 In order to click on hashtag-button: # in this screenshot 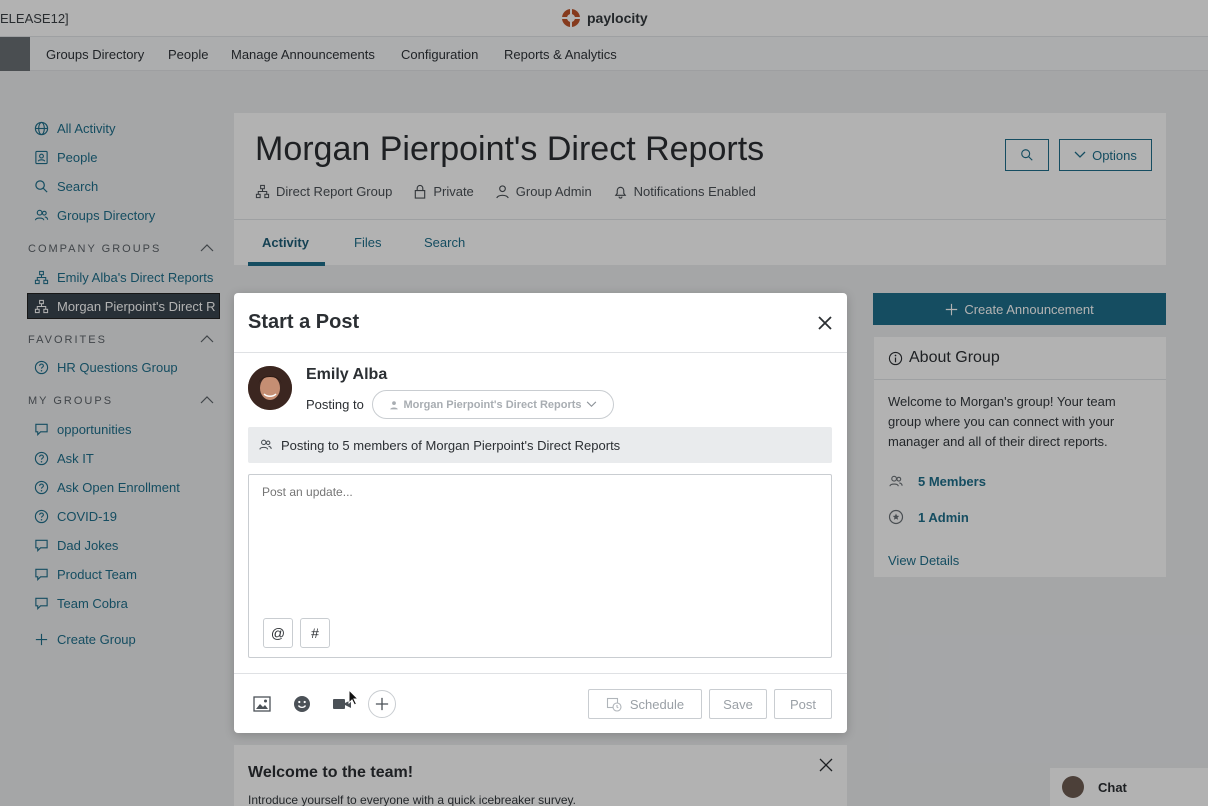, I will do `click(315, 633)`.